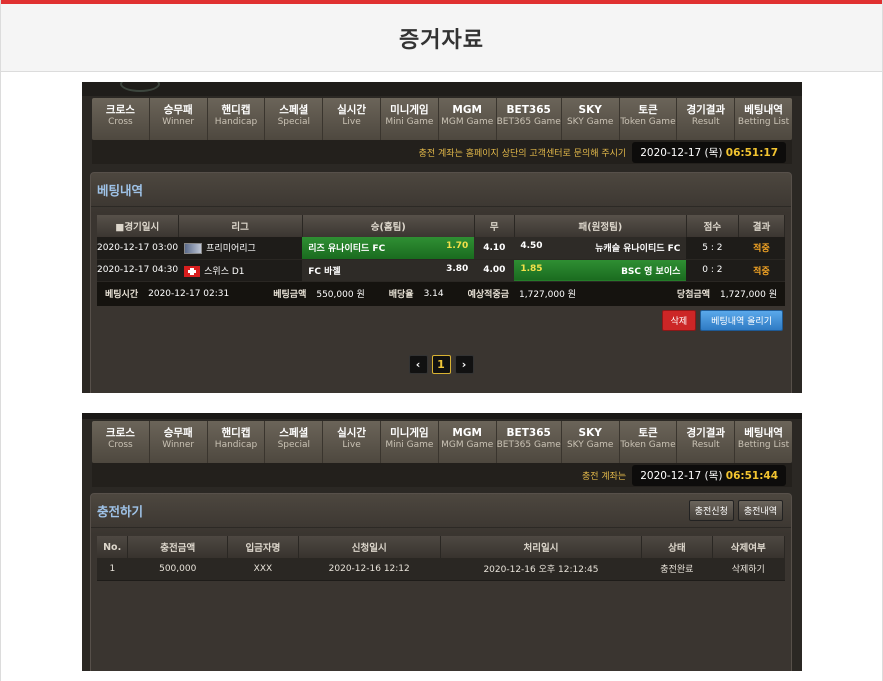 The image size is (883, 681). What do you see at coordinates (263, 569) in the screenshot?
I see `depositor-name: XXX` at bounding box center [263, 569].